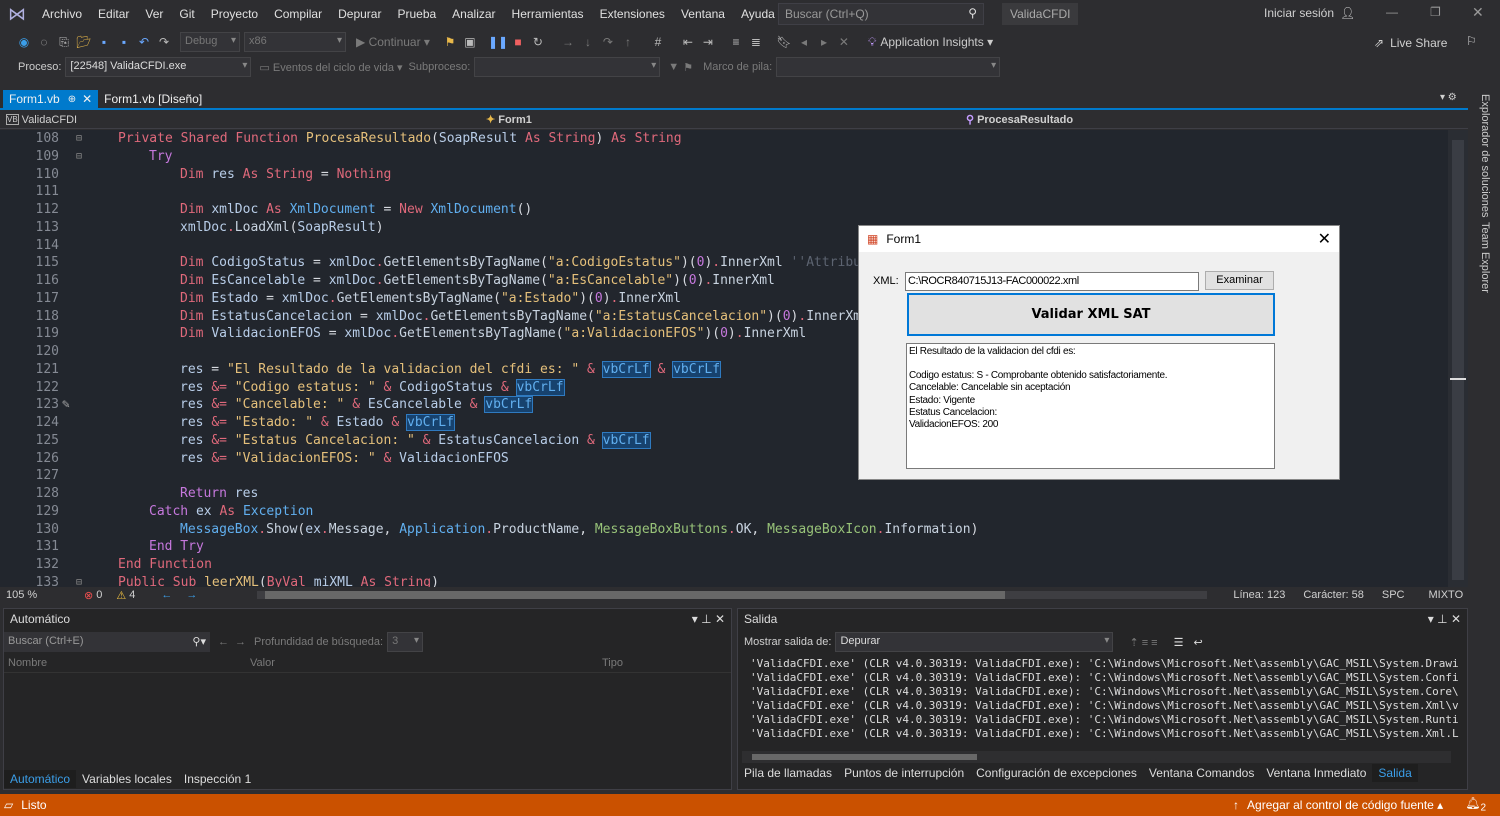 Image resolution: width=1500 pixels, height=816 pixels. Describe the element at coordinates (127, 779) in the screenshot. I see `tab-locals: Variables locales` at that location.